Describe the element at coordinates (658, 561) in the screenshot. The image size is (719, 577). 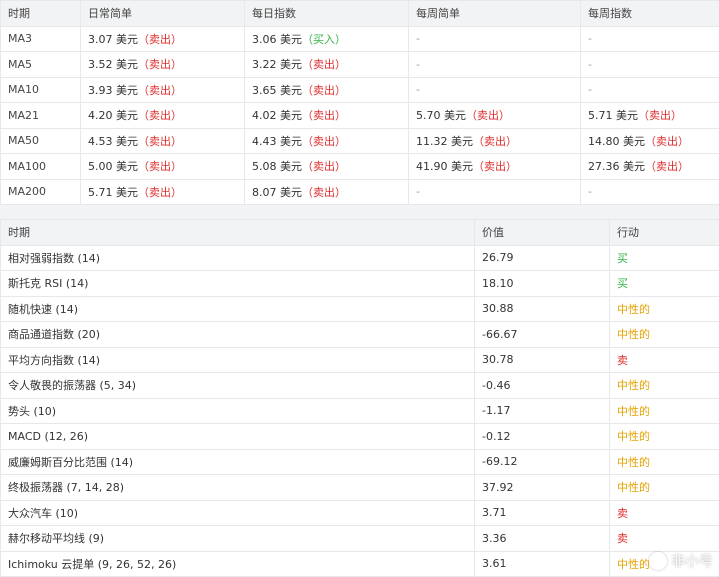
I see `feixiaohao-logo-icon` at that location.